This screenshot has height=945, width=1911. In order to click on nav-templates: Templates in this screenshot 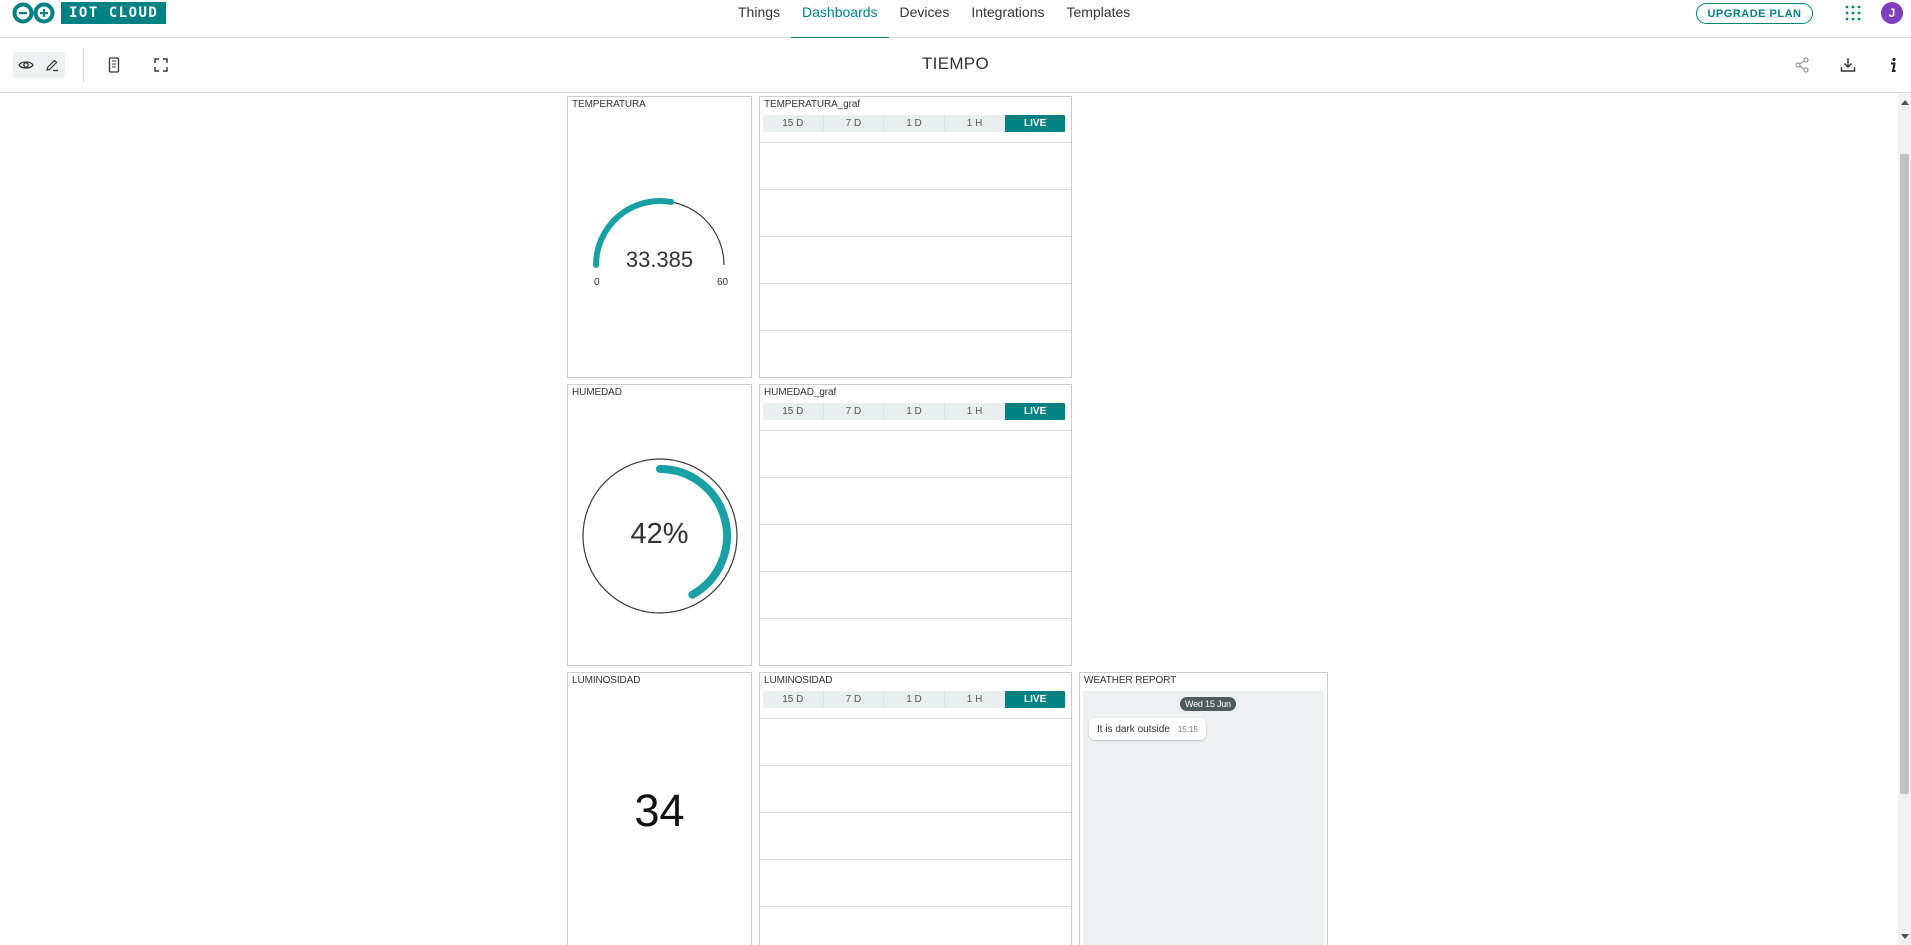, I will do `click(1099, 19)`.